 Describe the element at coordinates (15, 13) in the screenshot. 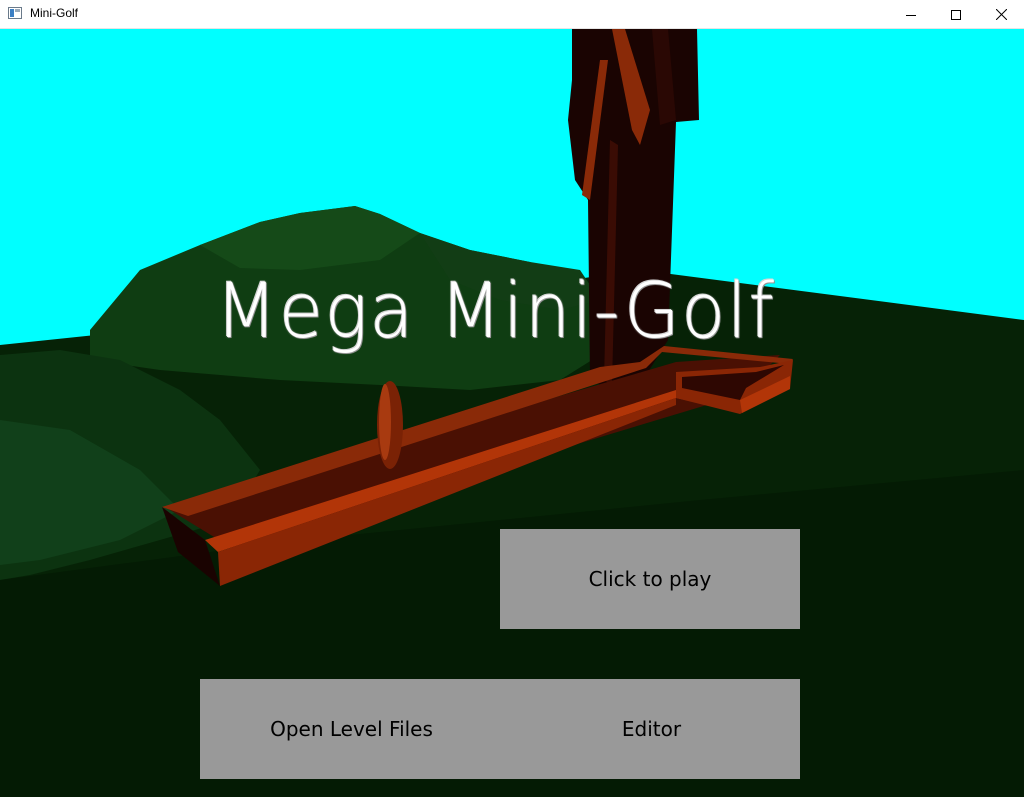

I see `app-window-icon` at that location.